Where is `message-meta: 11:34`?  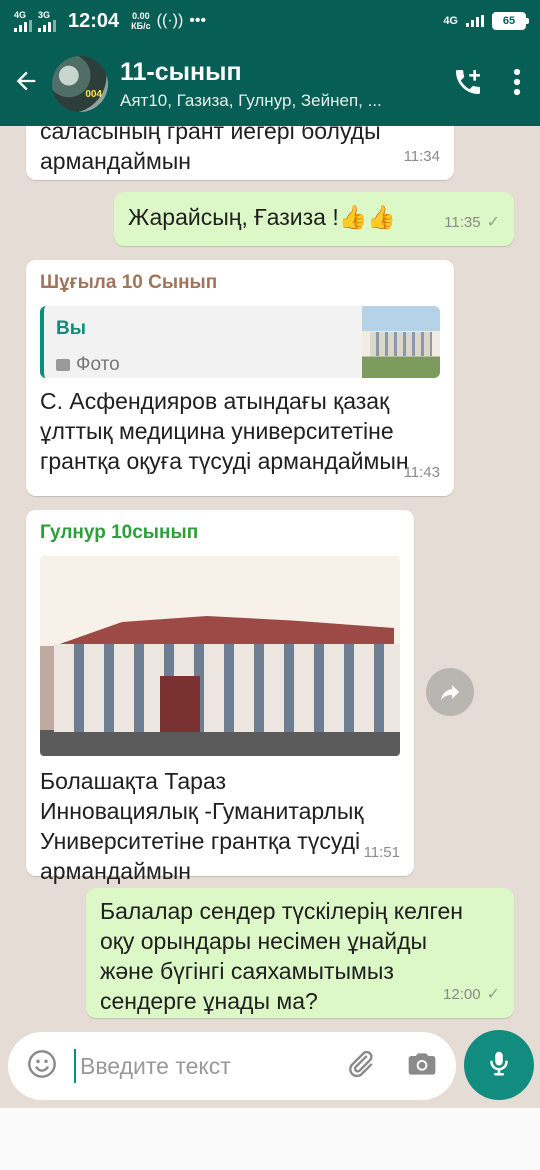 message-meta: 11:34 is located at coordinates (422, 157).